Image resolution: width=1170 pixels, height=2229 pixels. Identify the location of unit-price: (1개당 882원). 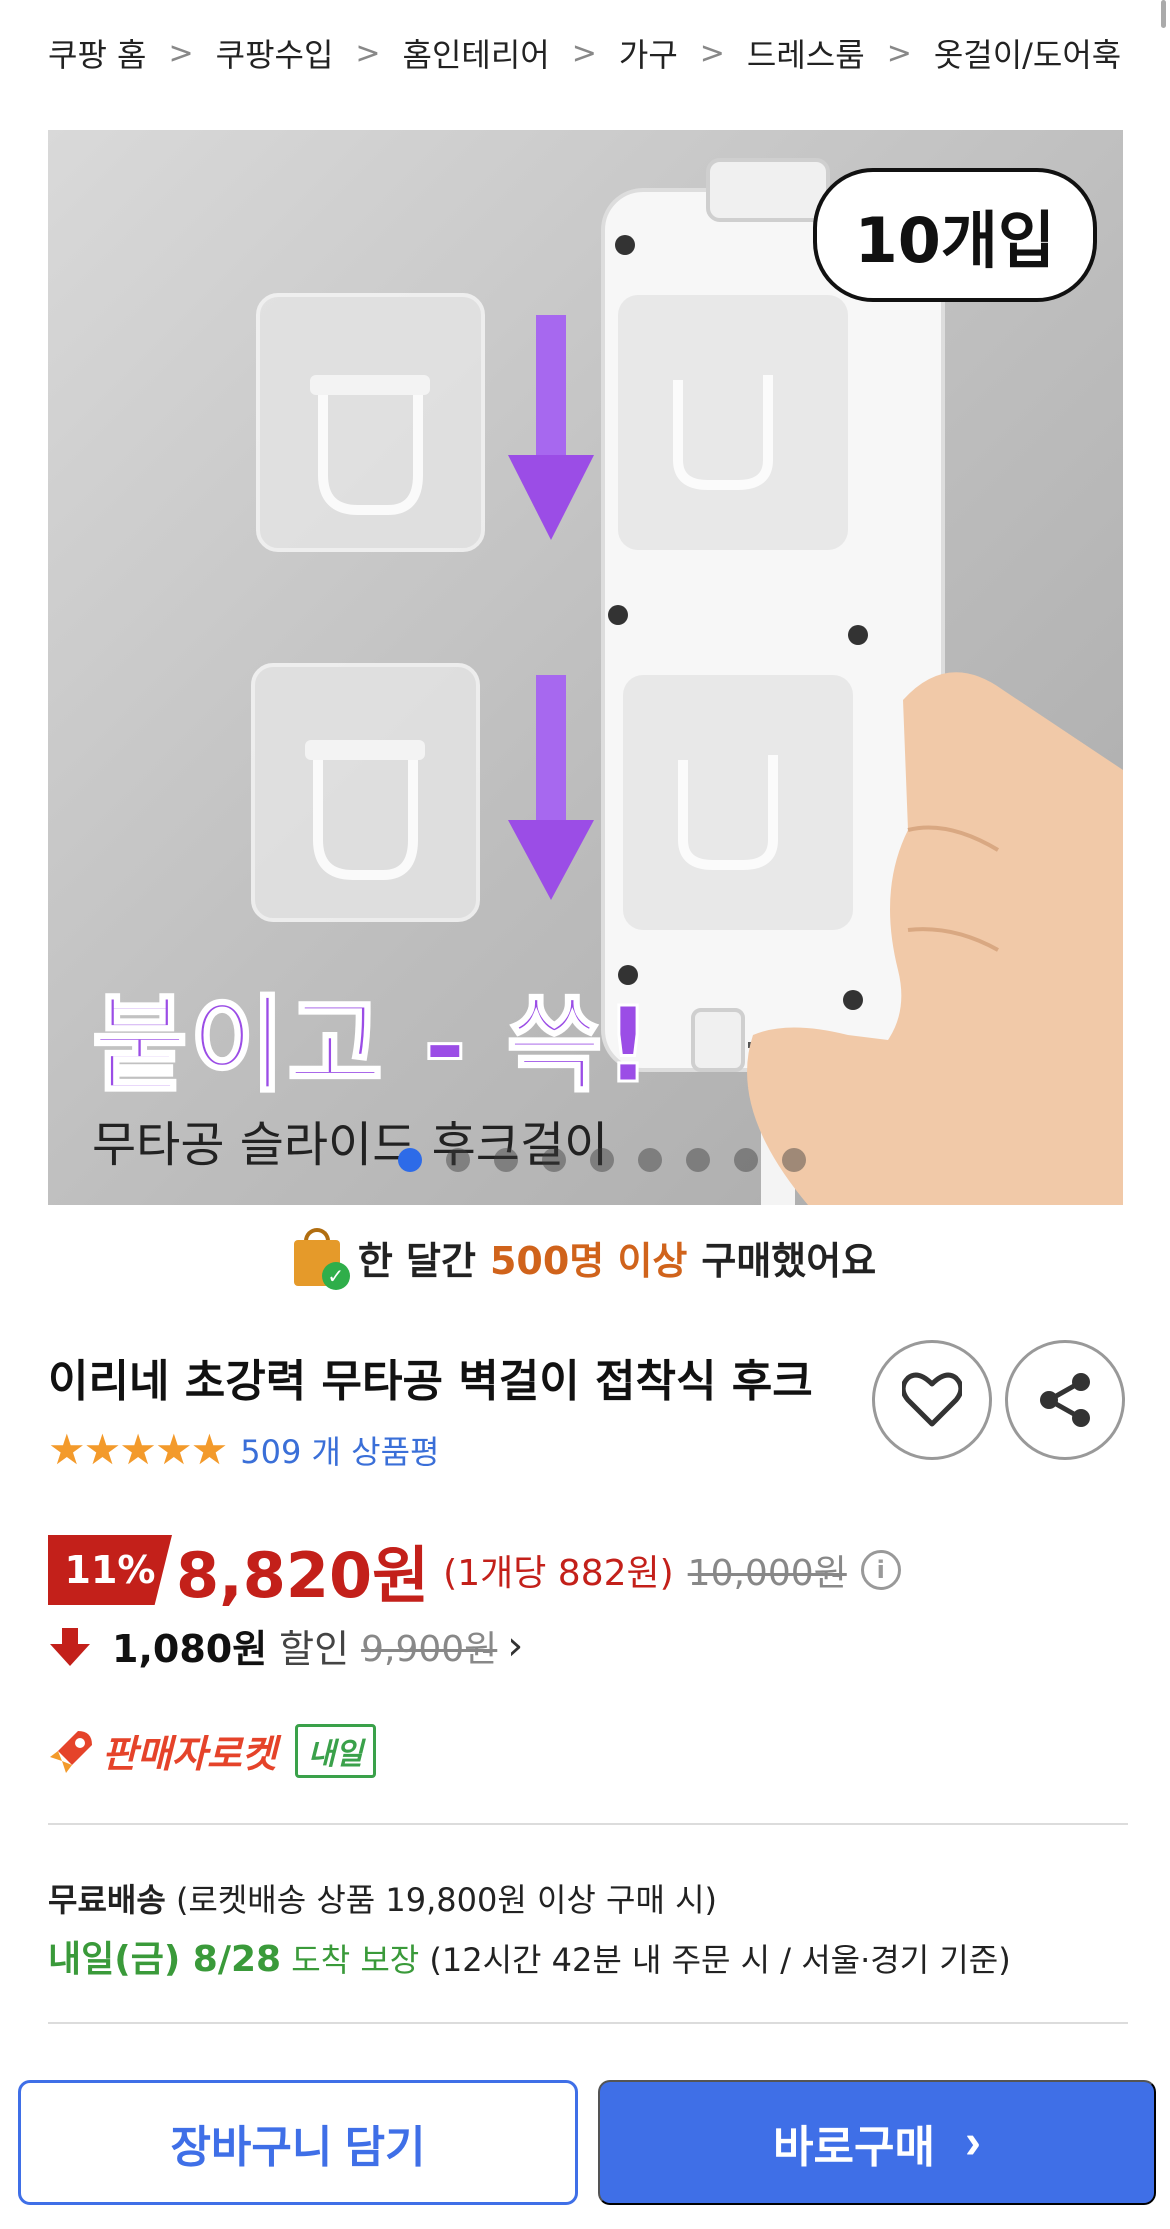
(558, 1573).